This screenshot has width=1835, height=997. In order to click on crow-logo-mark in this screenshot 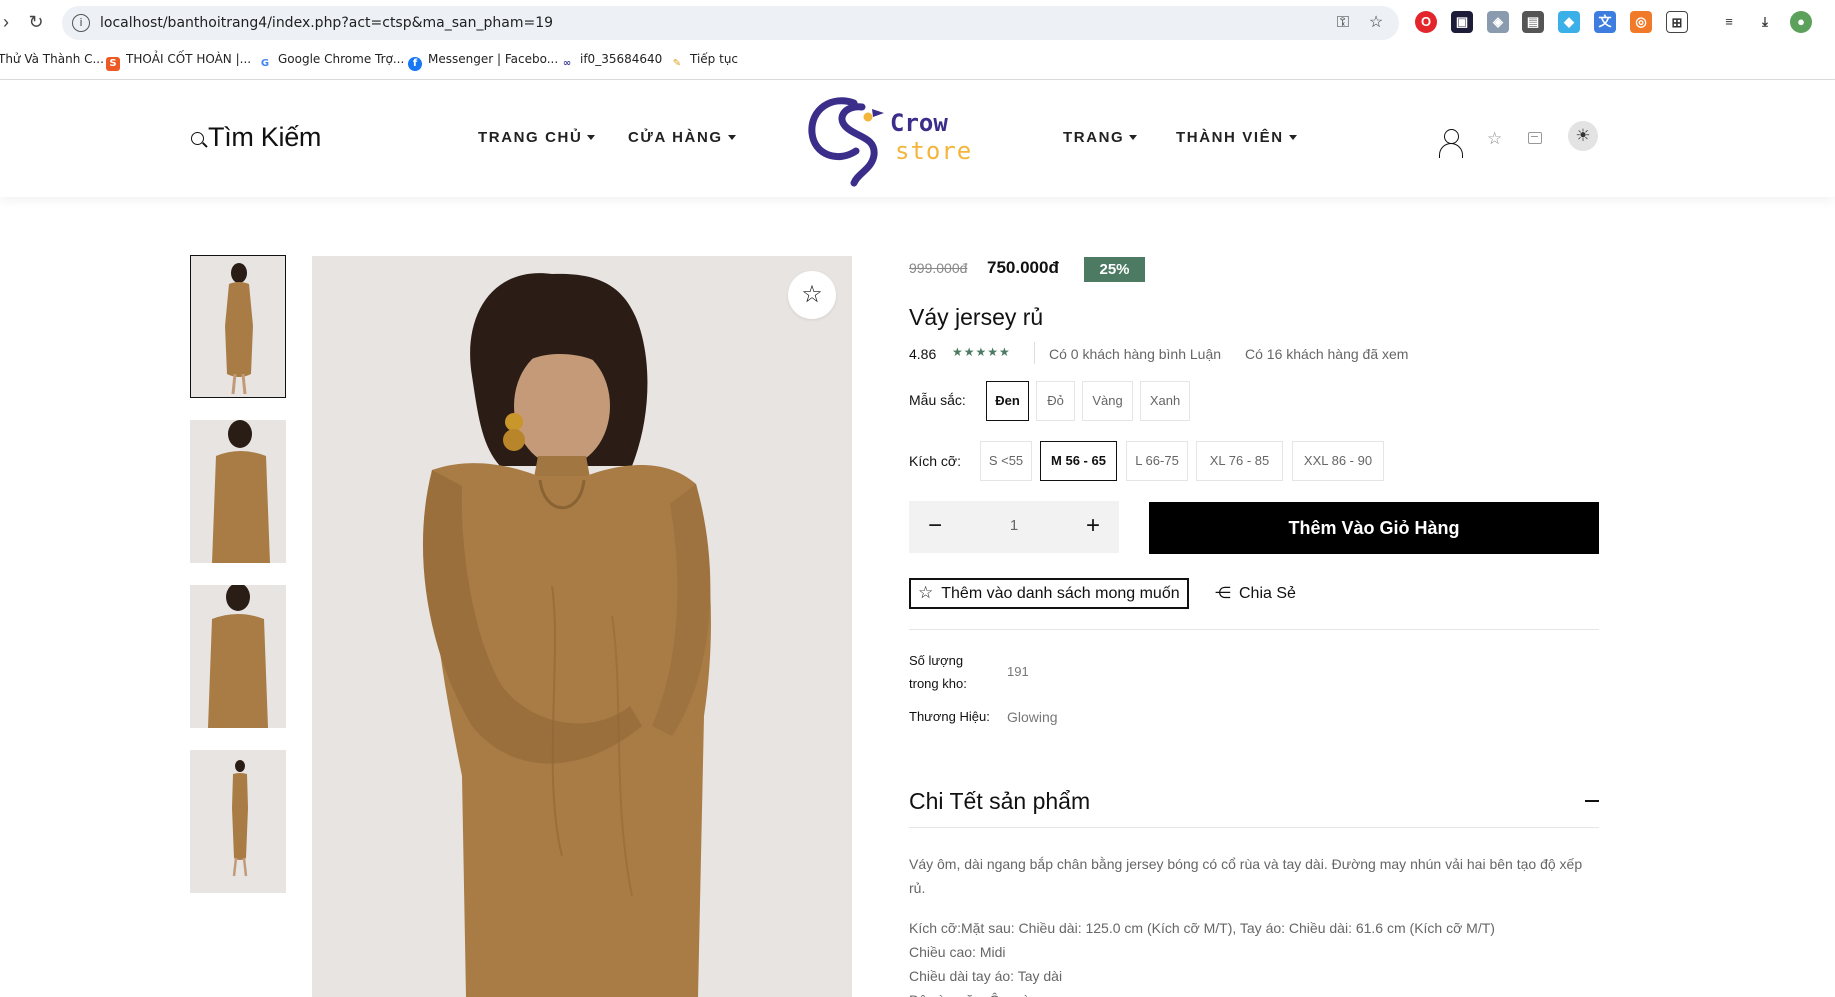, I will do `click(846, 142)`.